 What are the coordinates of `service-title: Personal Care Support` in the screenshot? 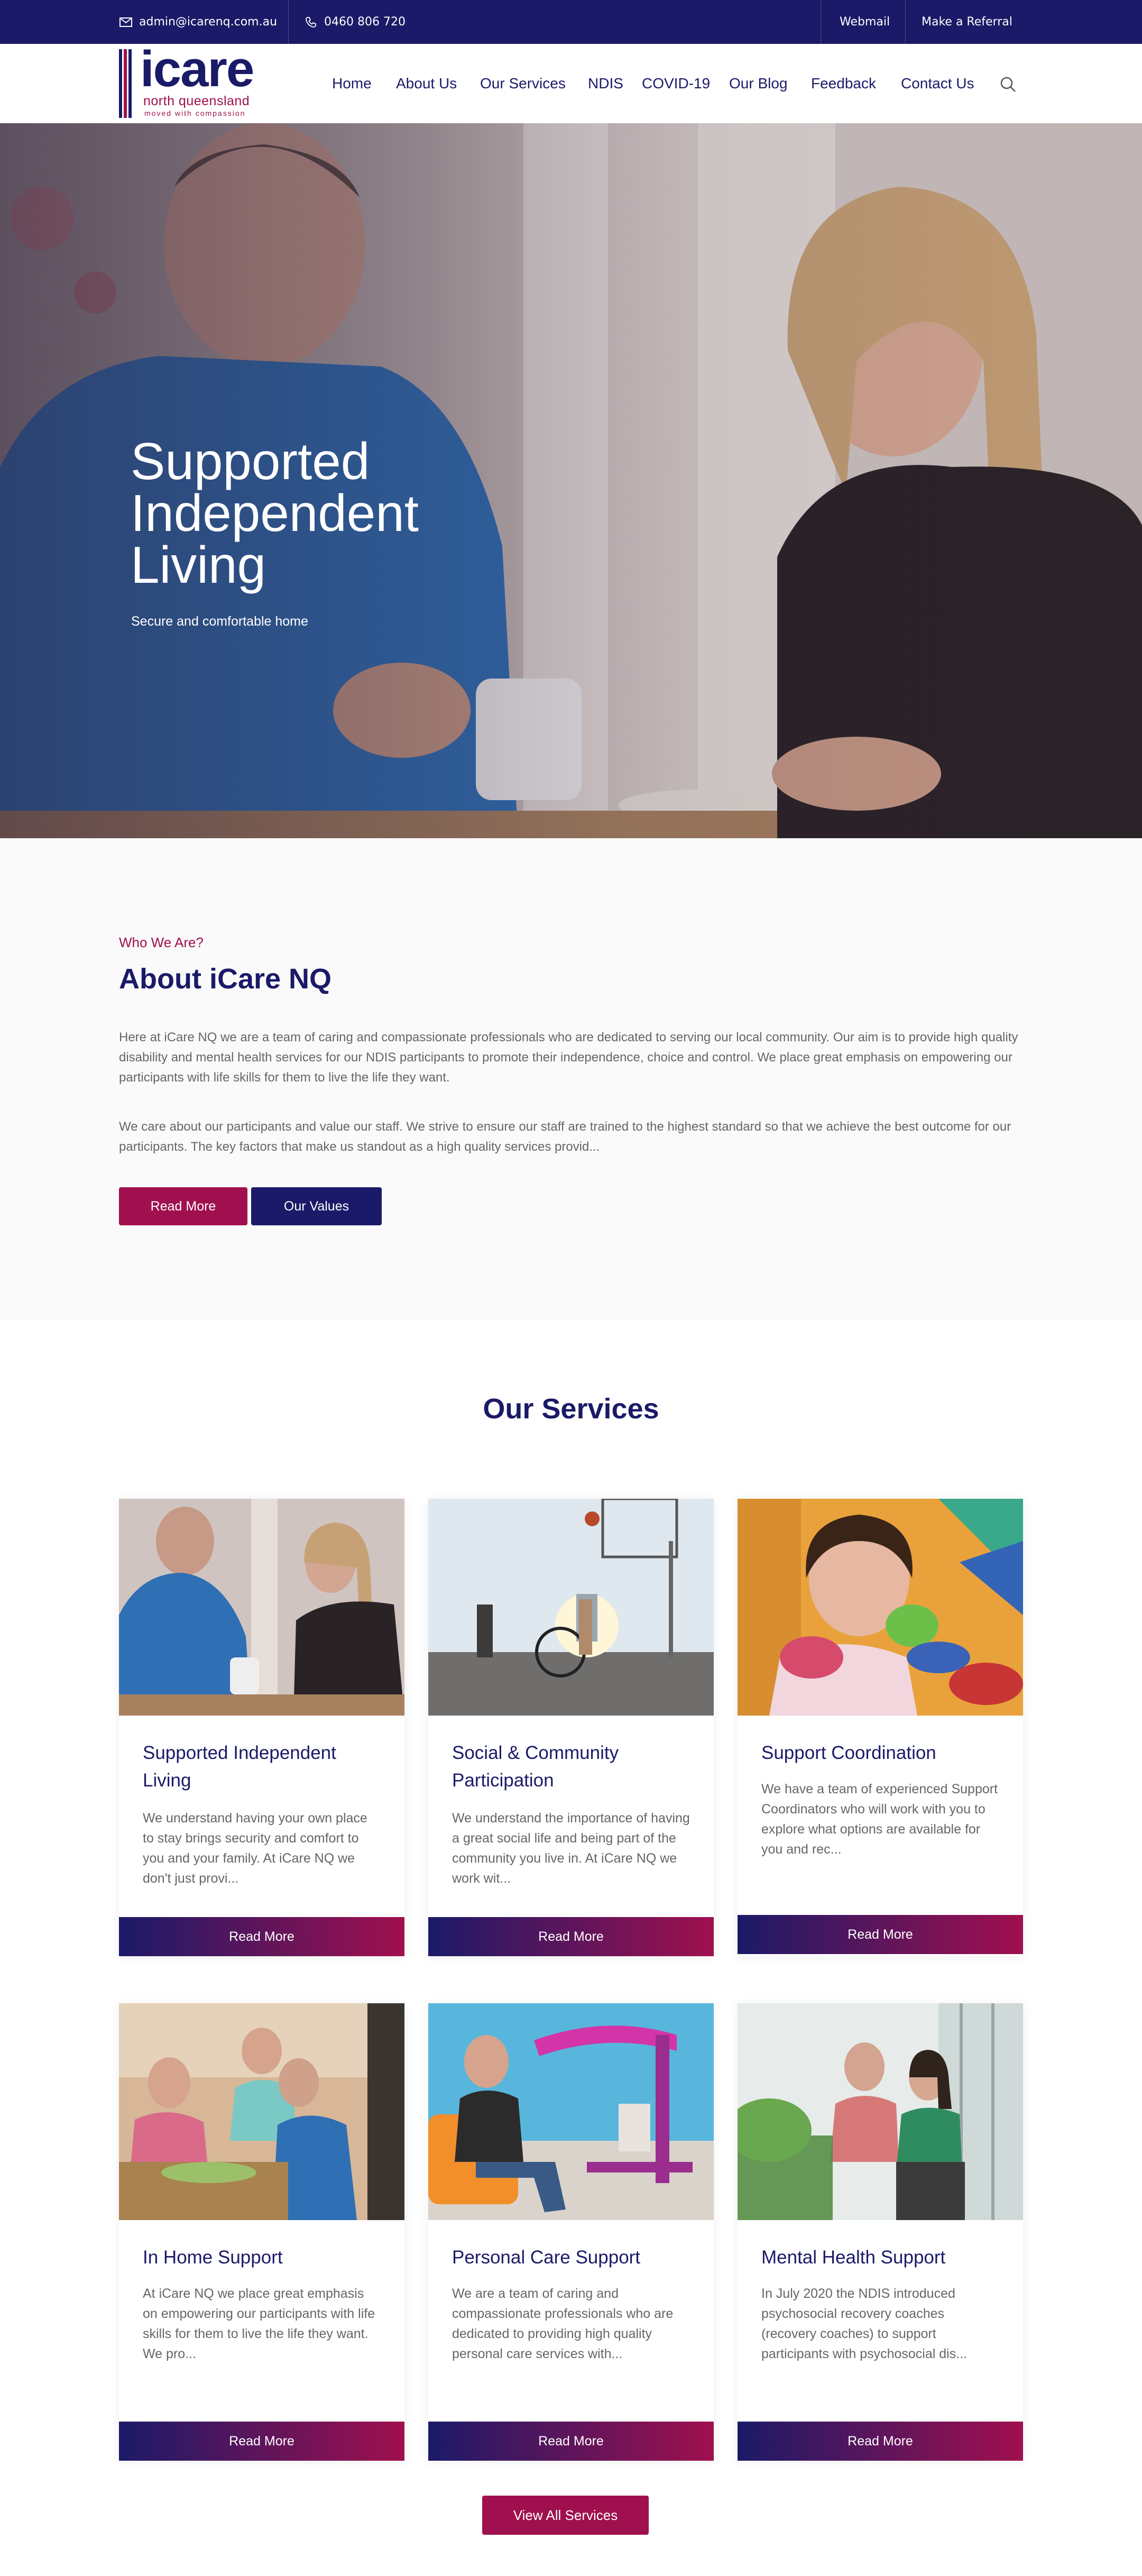 It's located at (573, 2257).